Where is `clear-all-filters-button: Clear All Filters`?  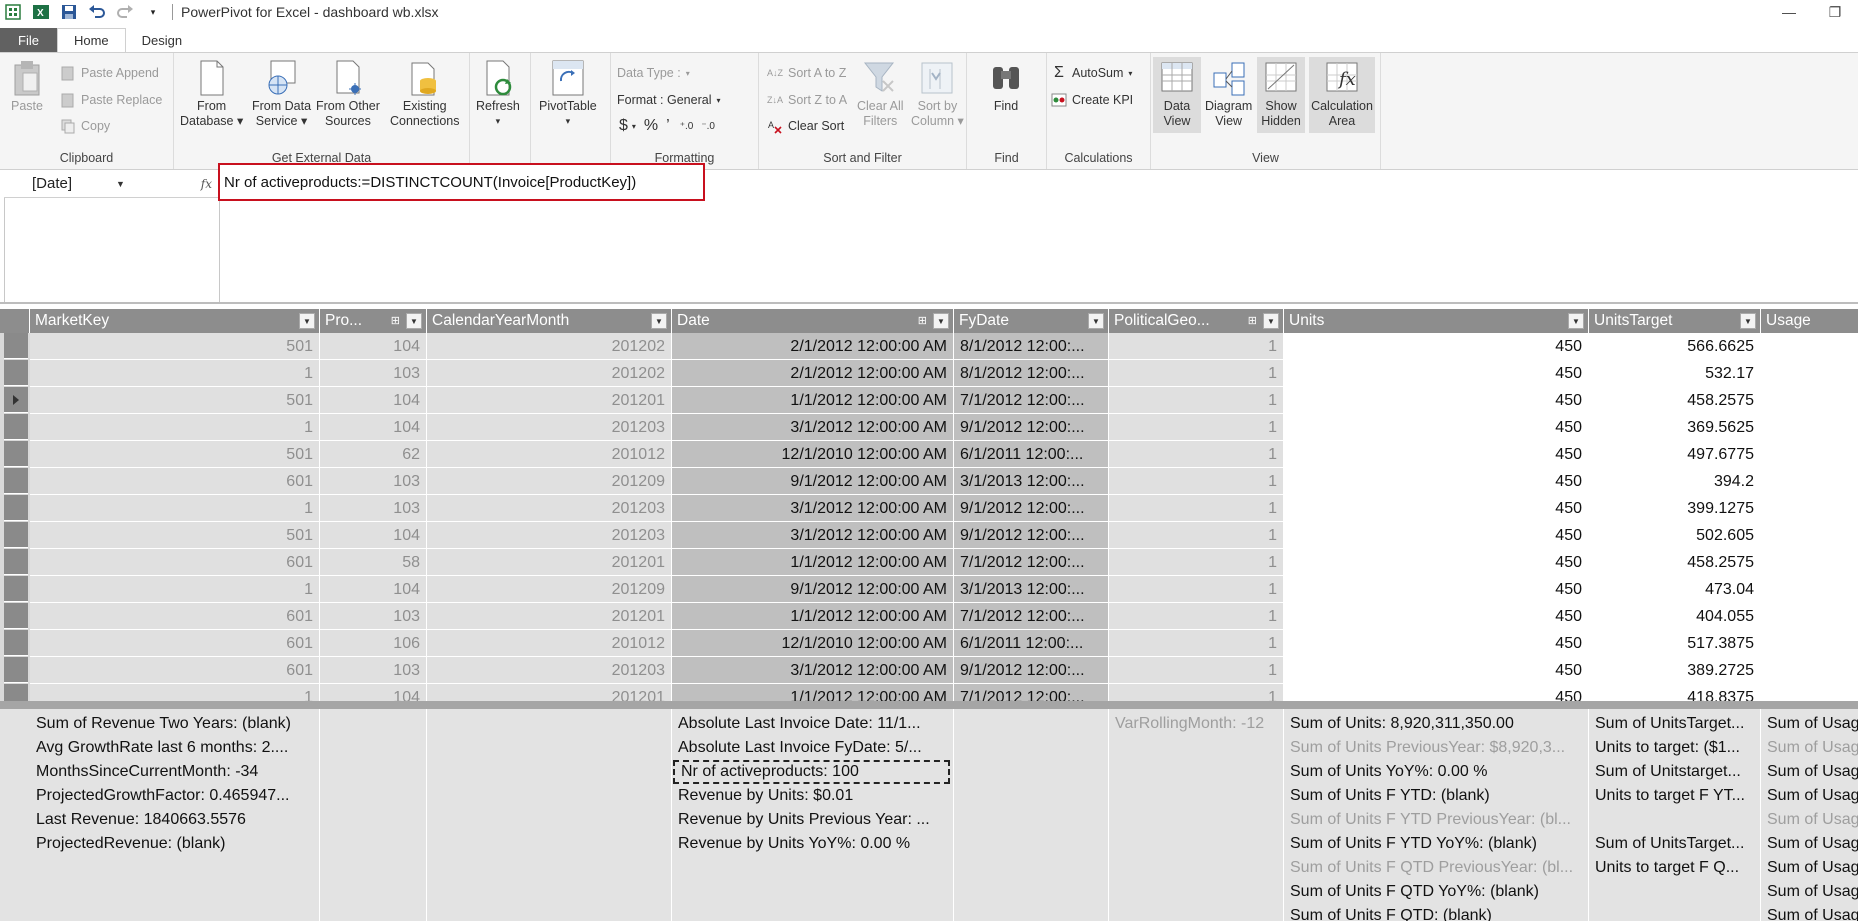
clear-all-filters-button: Clear All Filters is located at coordinates (880, 94).